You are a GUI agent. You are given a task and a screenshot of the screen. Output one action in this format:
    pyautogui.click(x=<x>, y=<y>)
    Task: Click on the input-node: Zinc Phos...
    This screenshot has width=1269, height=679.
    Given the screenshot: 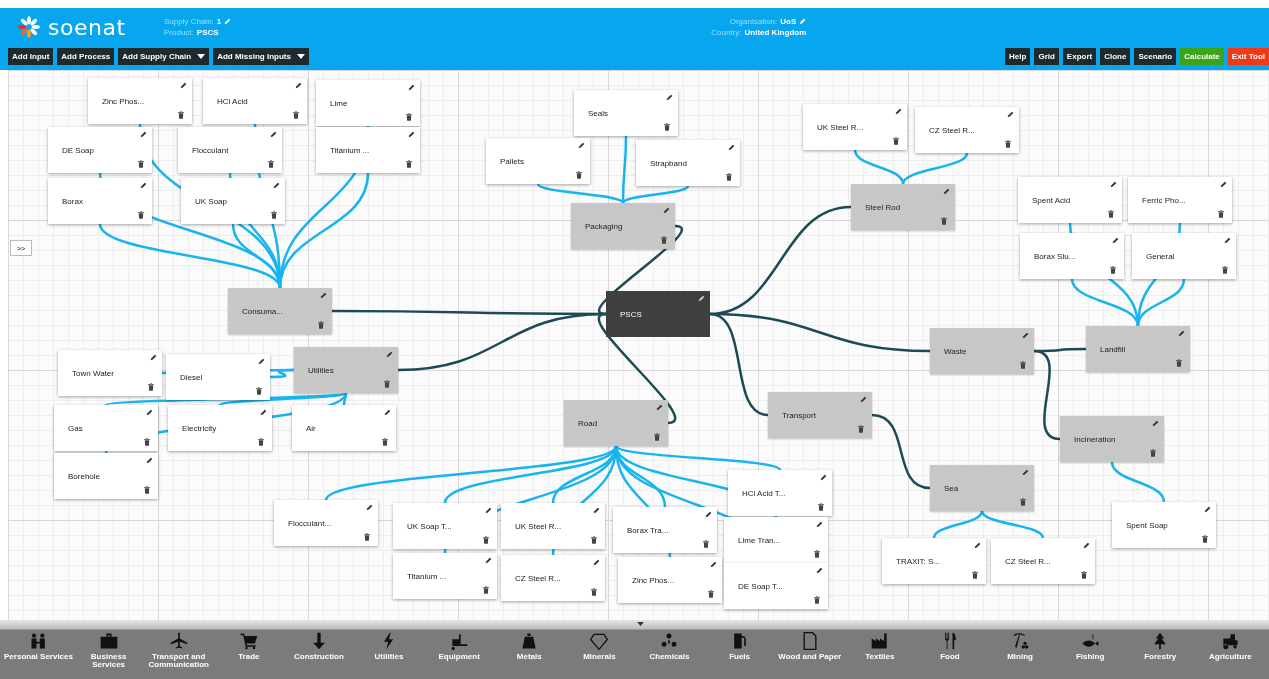 What is the action you would take?
    pyautogui.click(x=670, y=580)
    